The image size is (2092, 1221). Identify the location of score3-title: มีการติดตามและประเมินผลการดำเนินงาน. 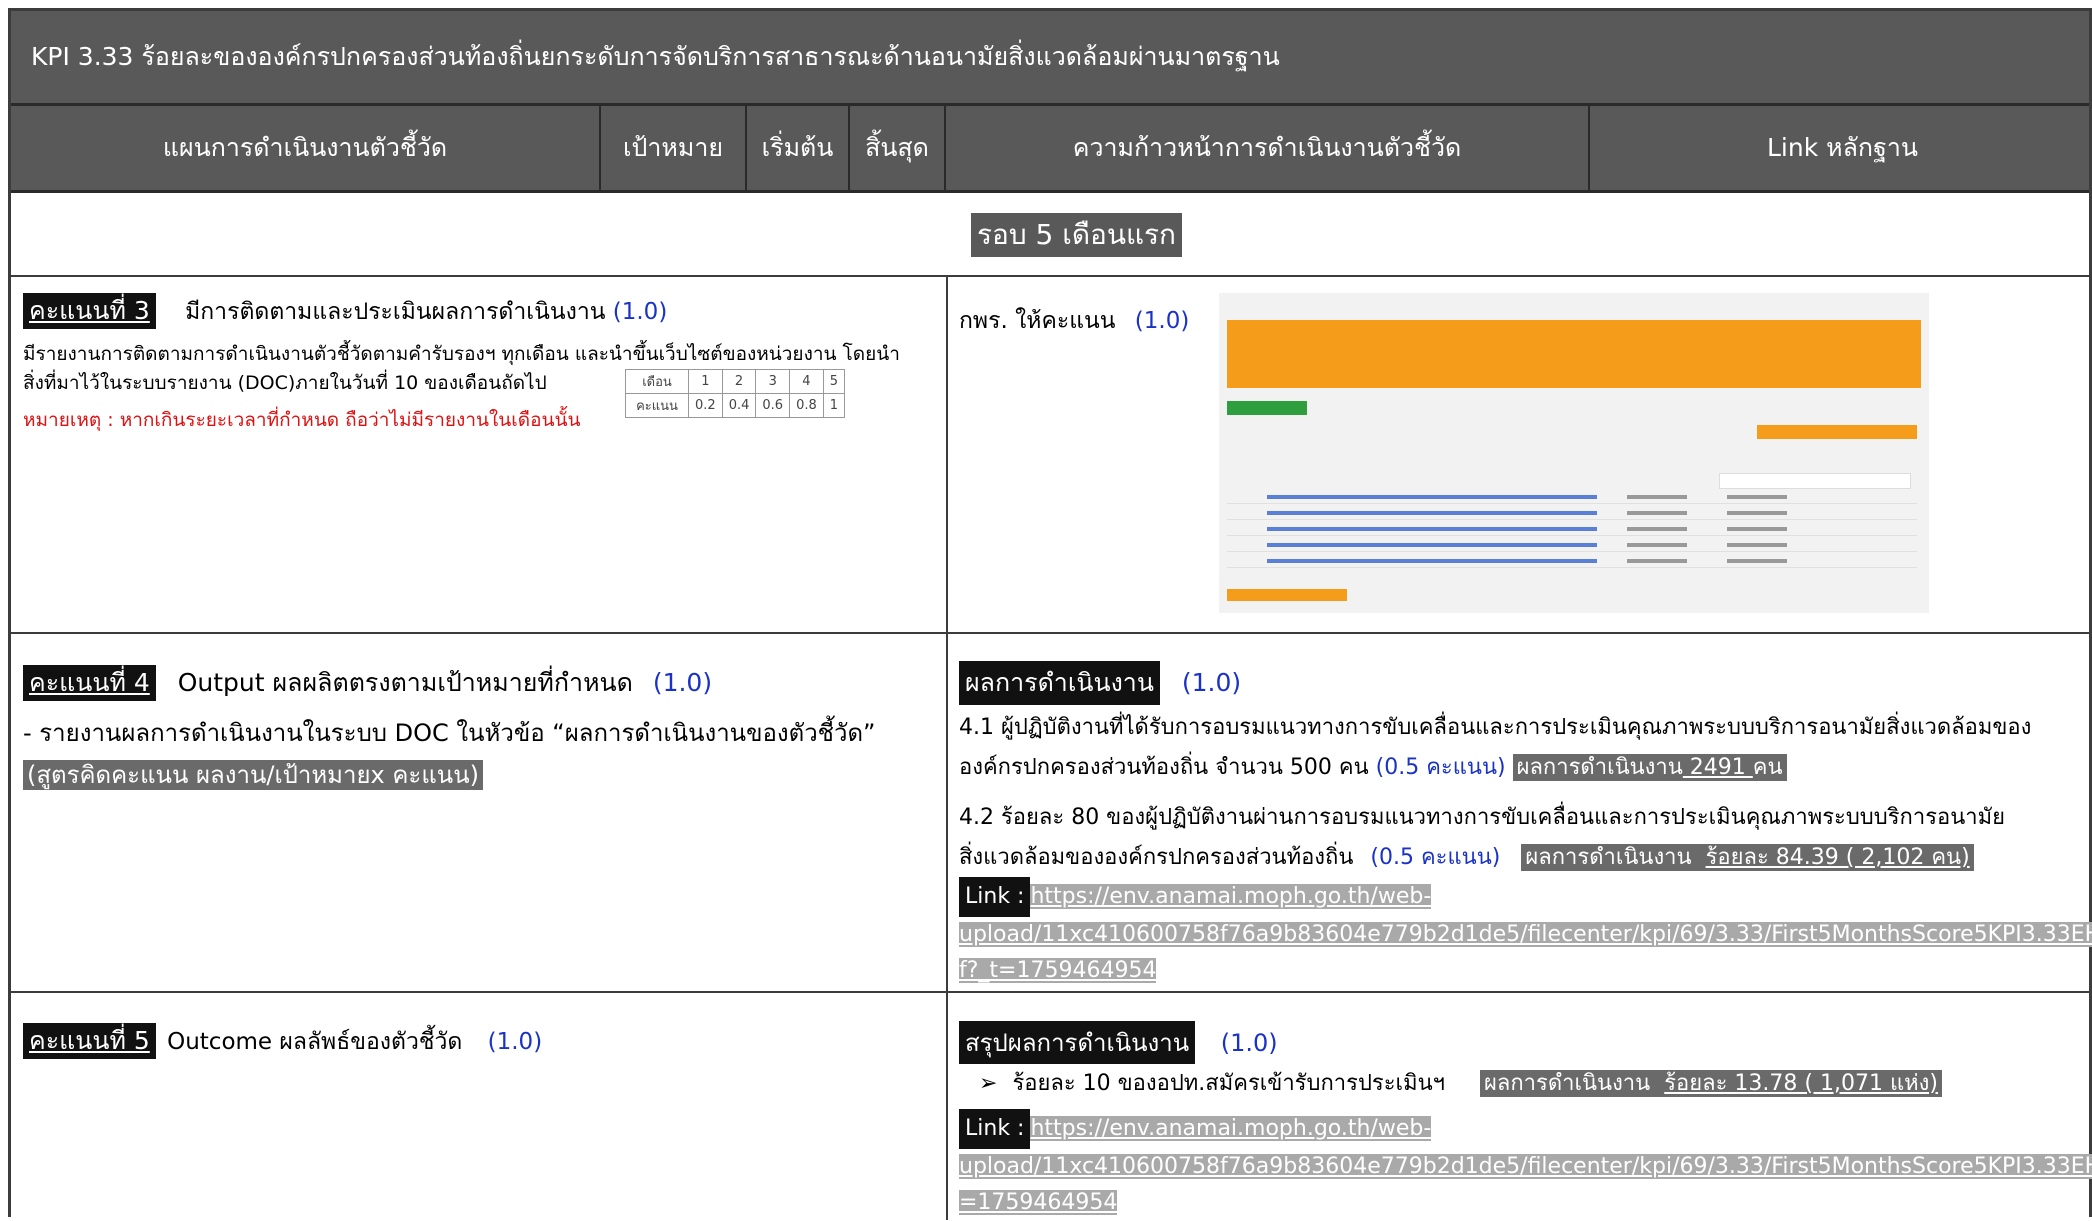
(395, 312).